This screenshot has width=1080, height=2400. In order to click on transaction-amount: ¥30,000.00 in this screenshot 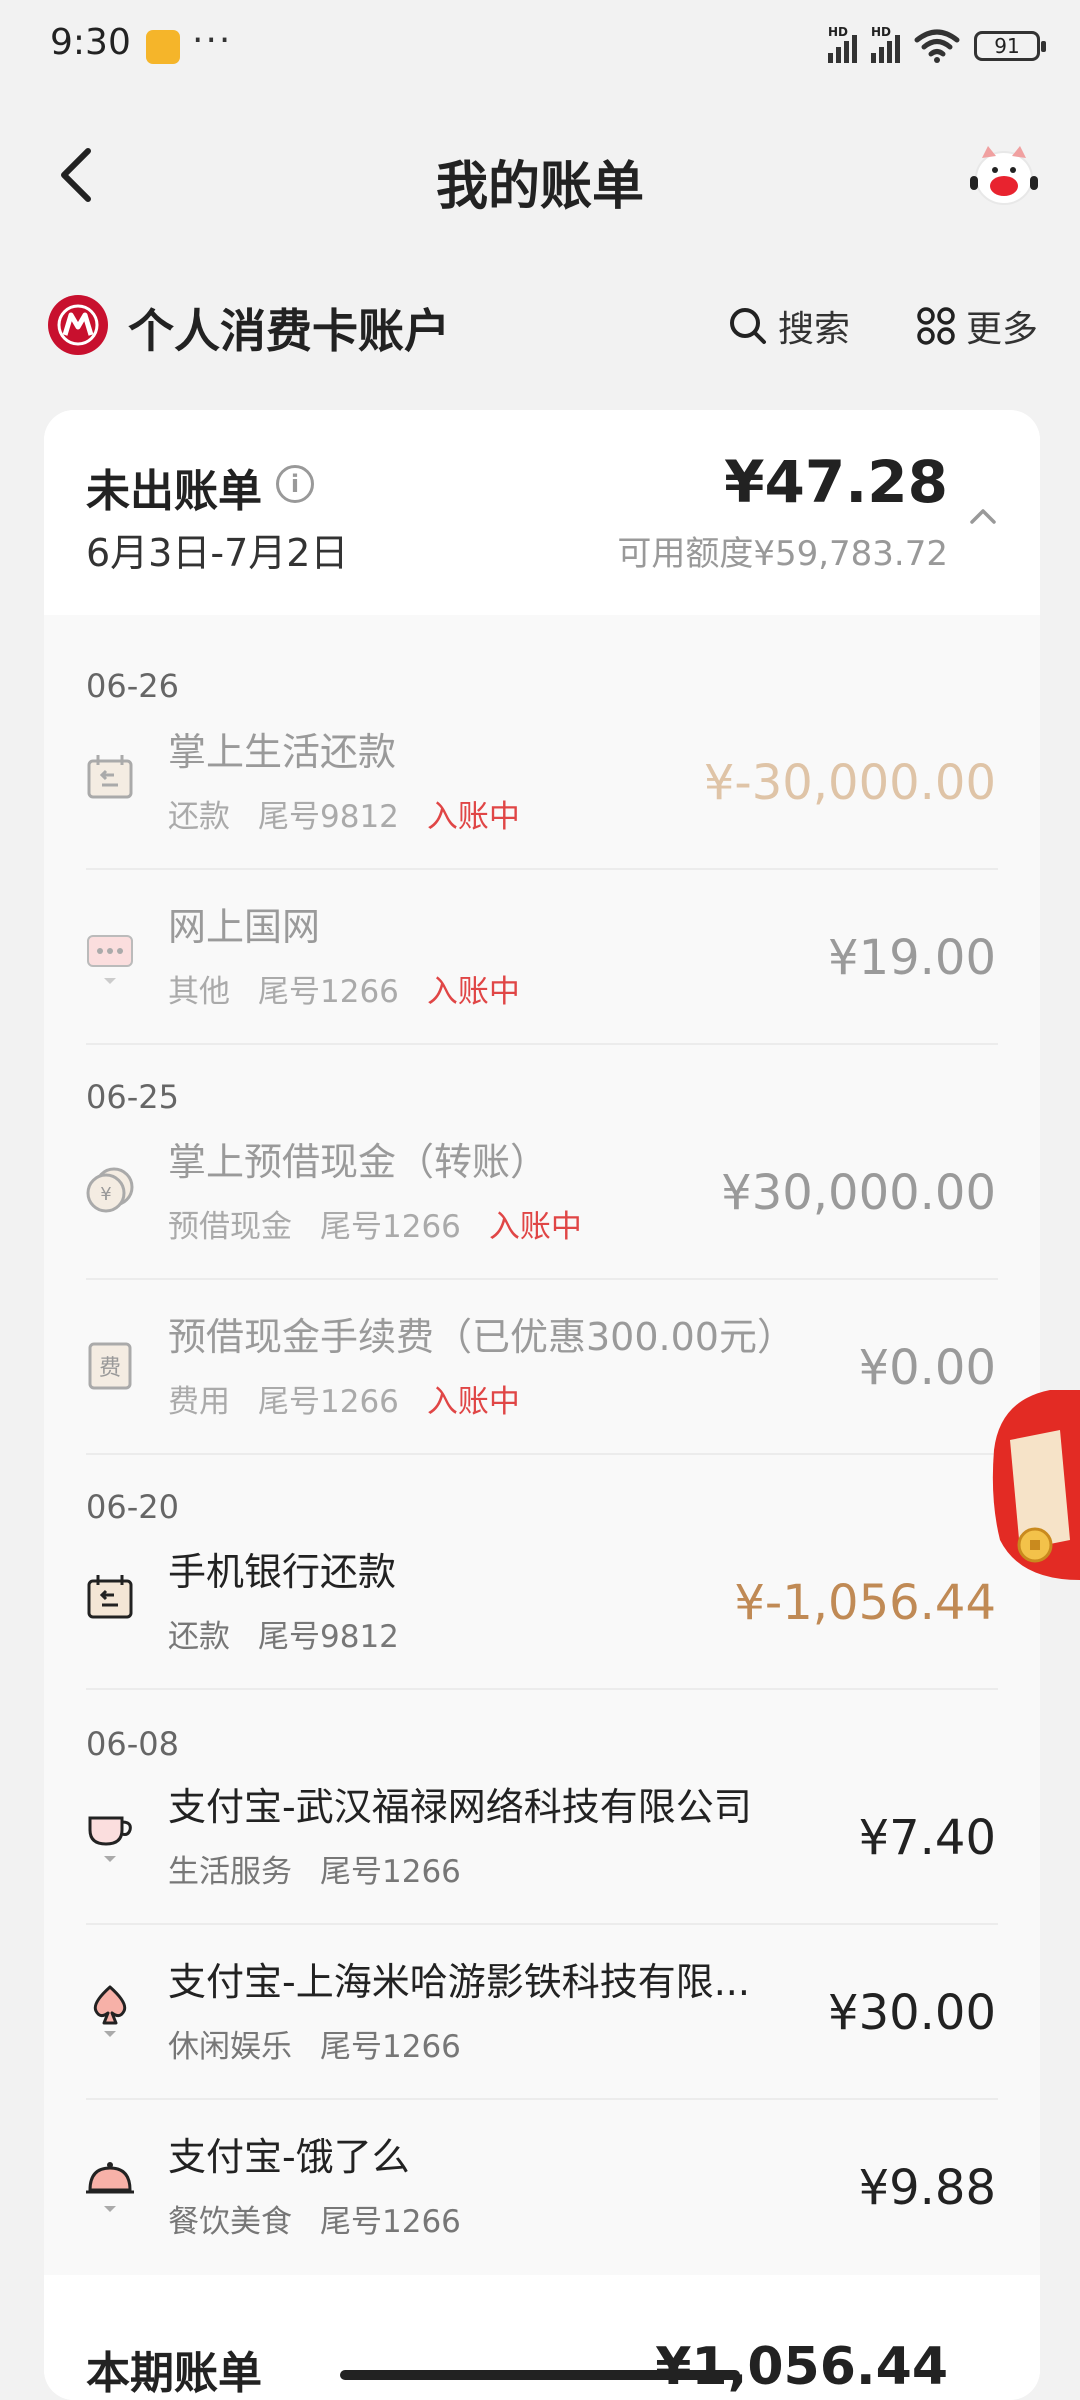, I will do `click(858, 1193)`.